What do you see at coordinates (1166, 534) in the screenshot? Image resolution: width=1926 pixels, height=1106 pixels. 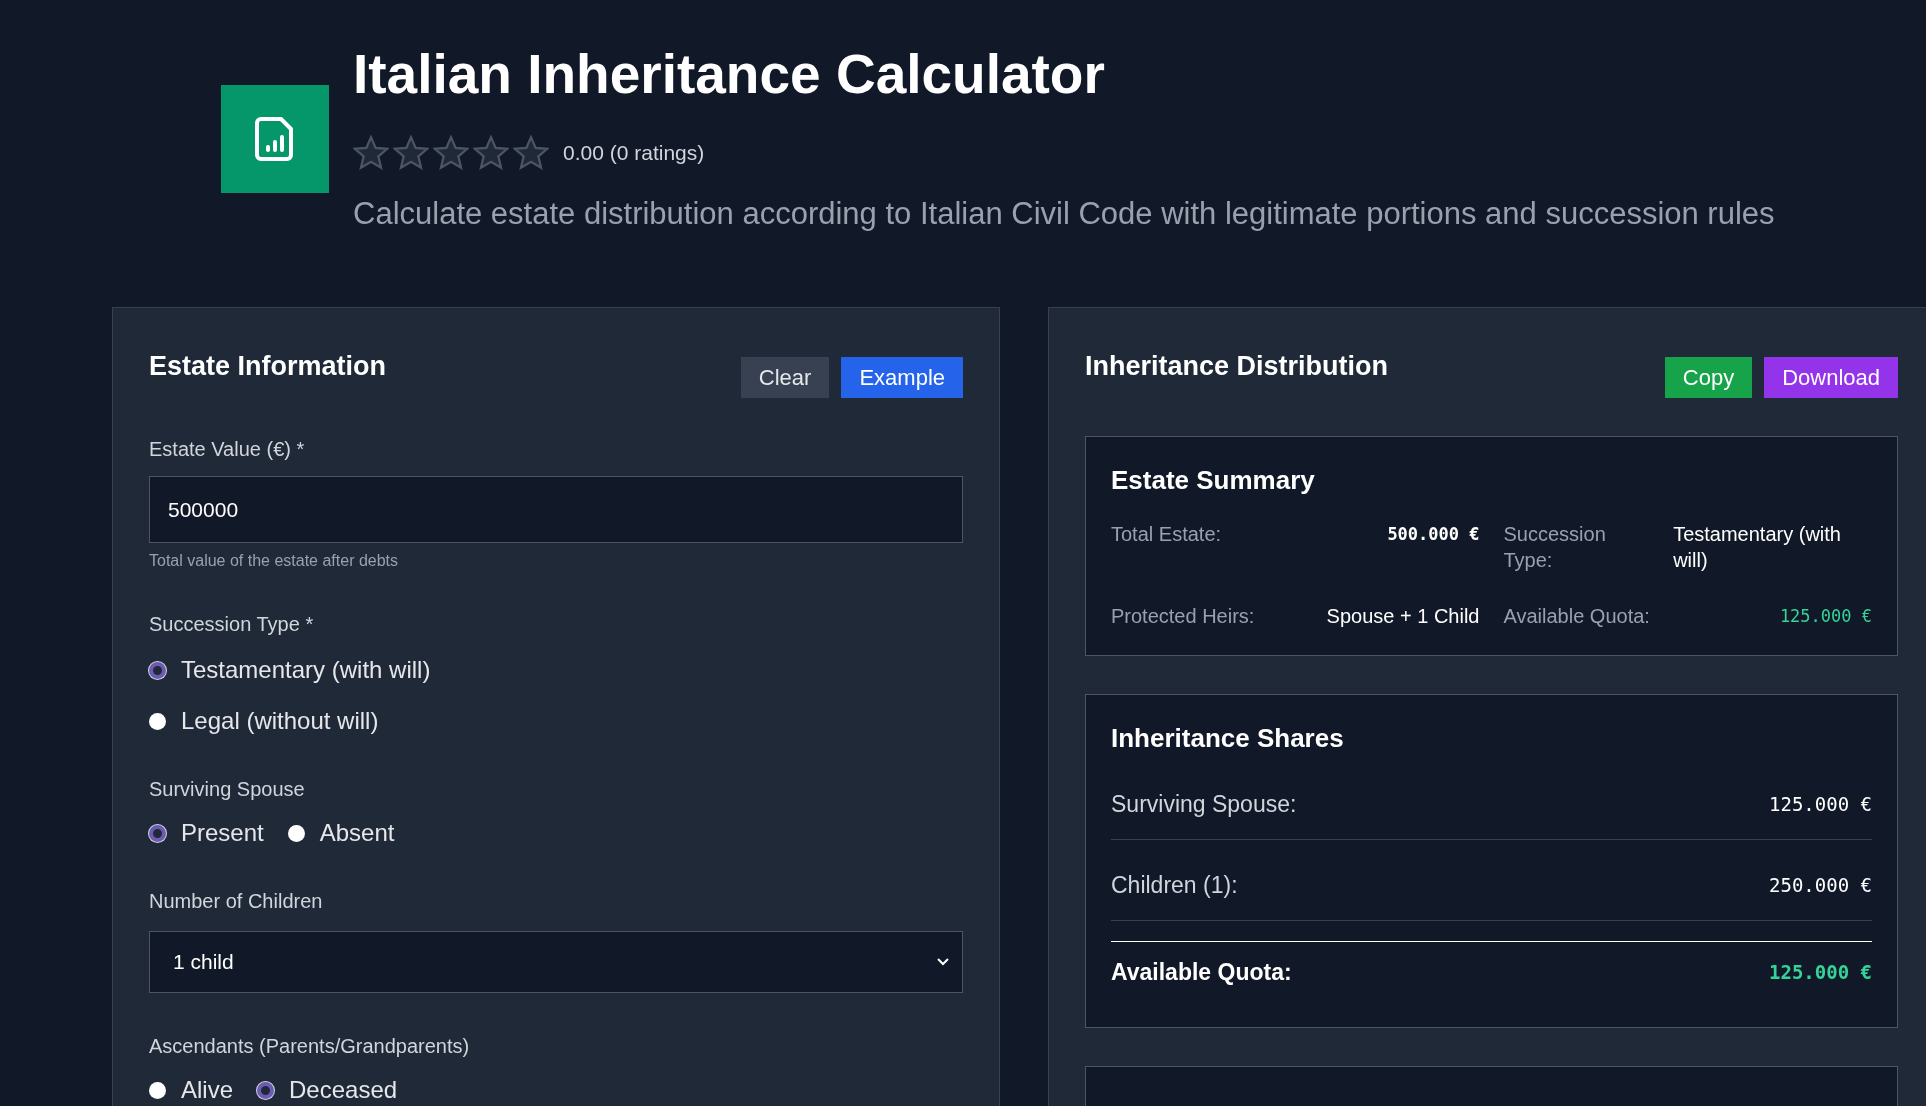 I see `summary-label: Total Estate:` at bounding box center [1166, 534].